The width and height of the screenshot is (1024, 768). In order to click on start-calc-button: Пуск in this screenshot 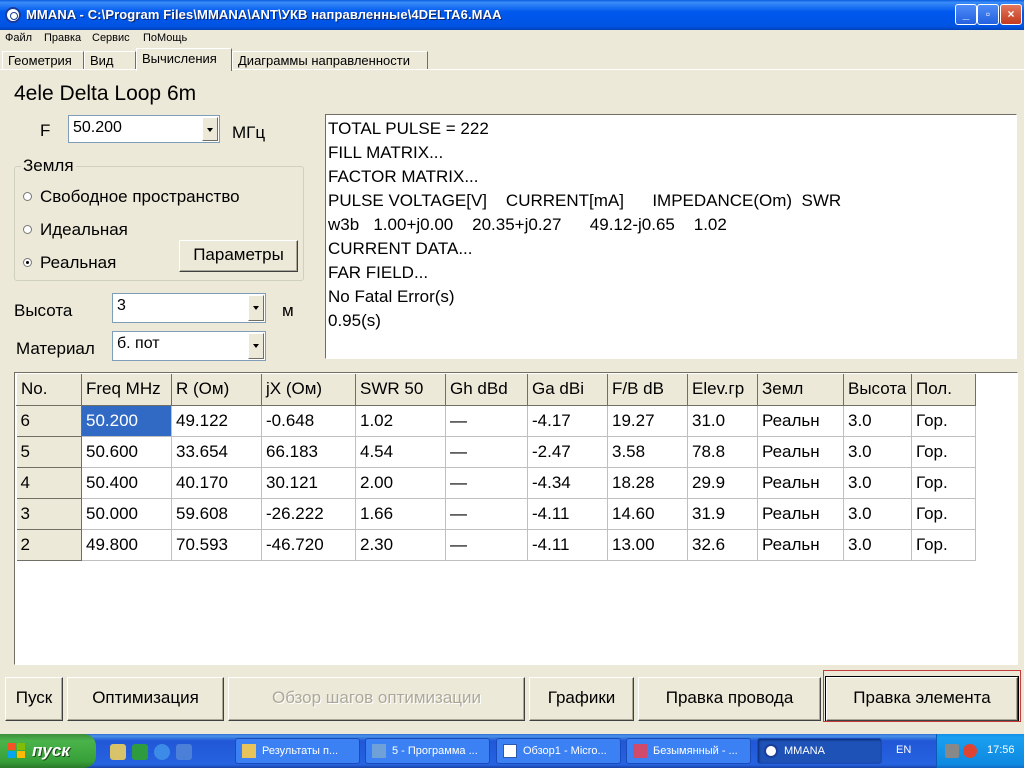, I will do `click(34, 699)`.